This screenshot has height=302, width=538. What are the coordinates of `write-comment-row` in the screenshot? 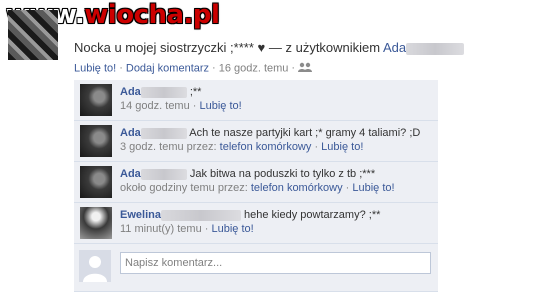 It's located at (256, 268).